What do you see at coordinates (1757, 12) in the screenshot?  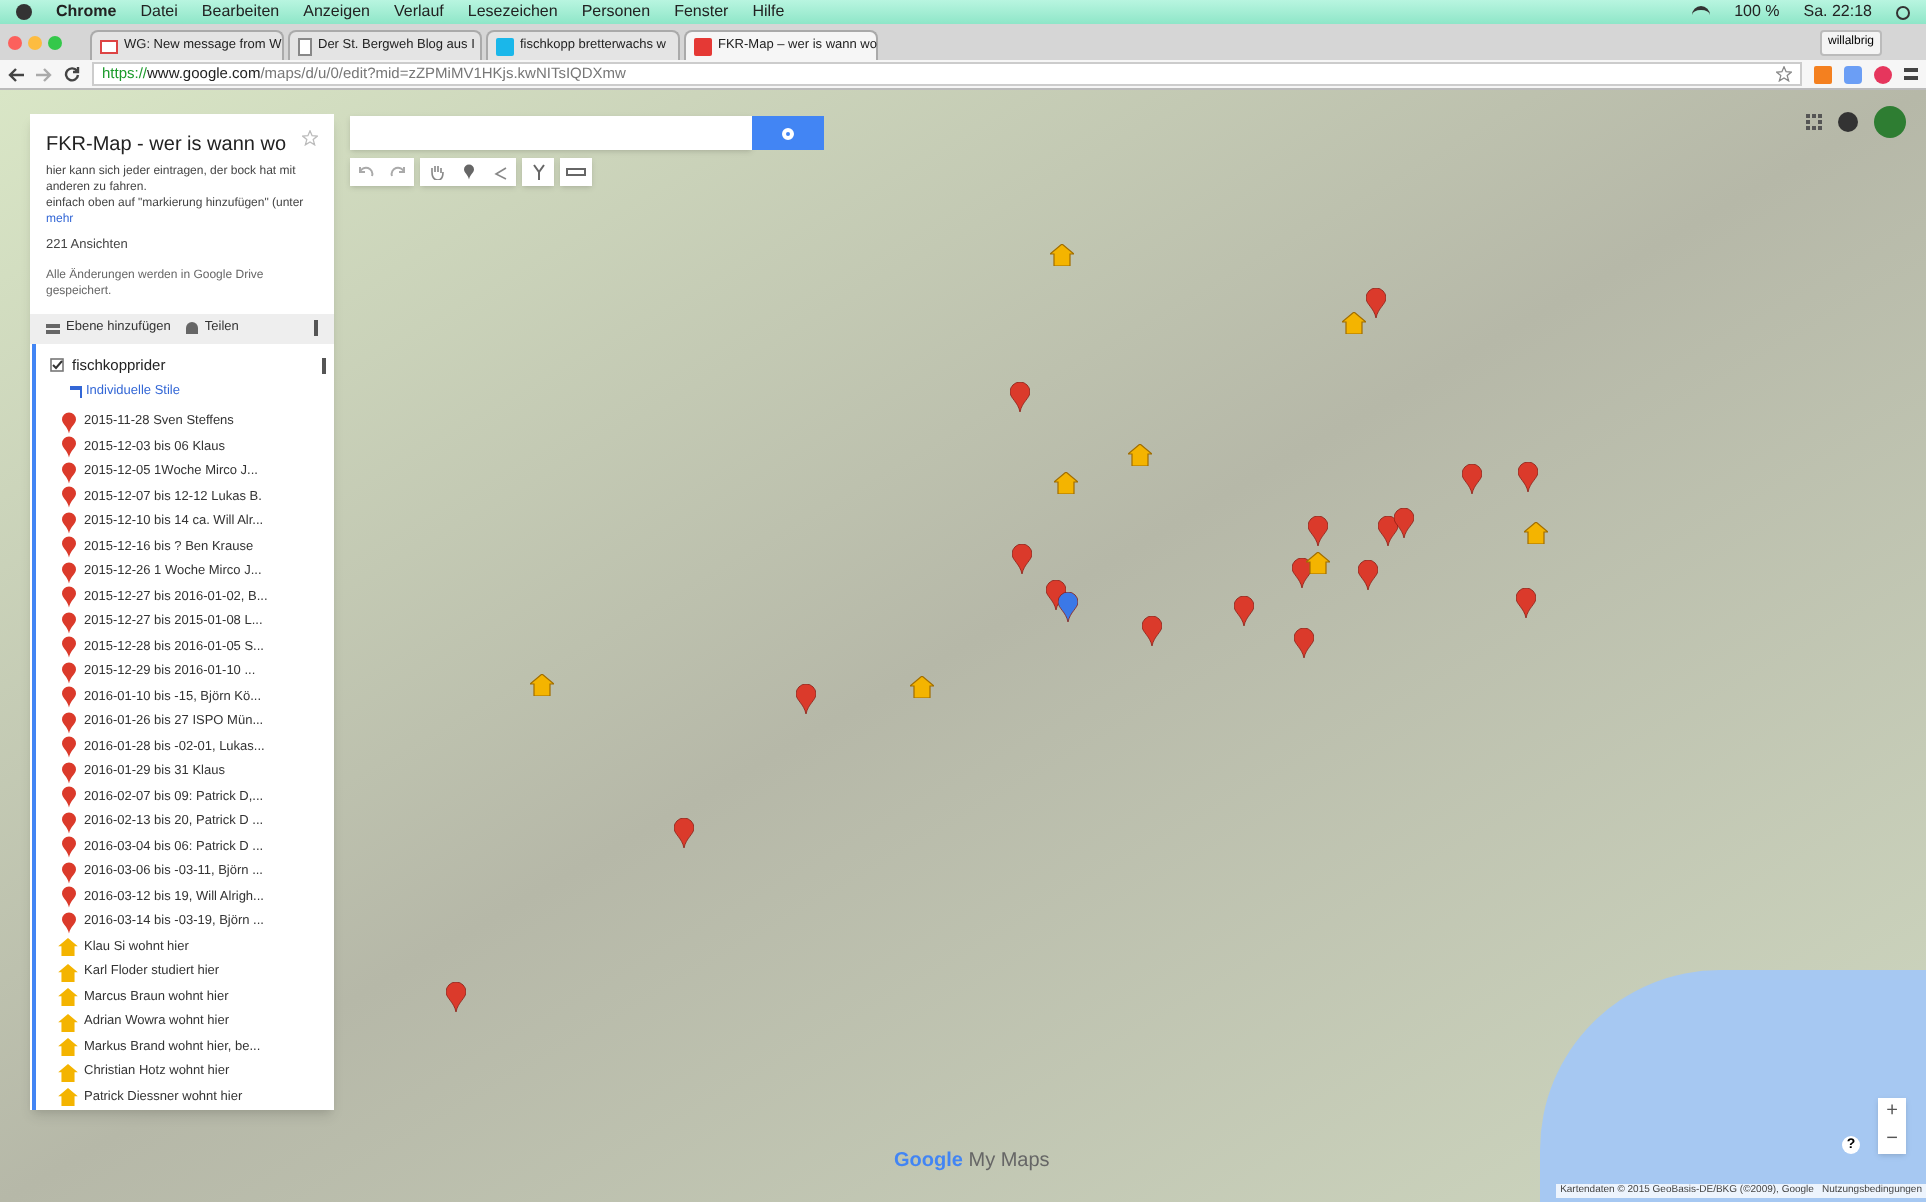 I see `battery-reading: 100 %` at bounding box center [1757, 12].